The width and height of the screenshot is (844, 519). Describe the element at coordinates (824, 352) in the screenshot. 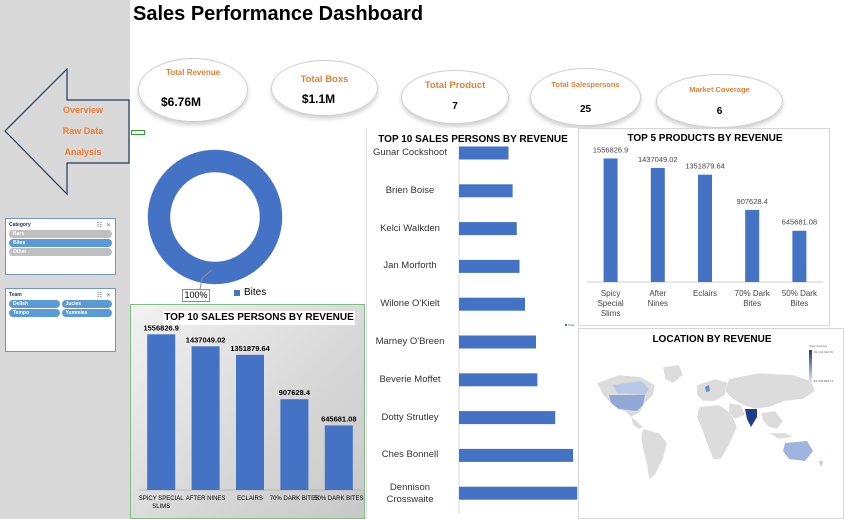

I see `map-legend-max: $1,131,492.91` at that location.